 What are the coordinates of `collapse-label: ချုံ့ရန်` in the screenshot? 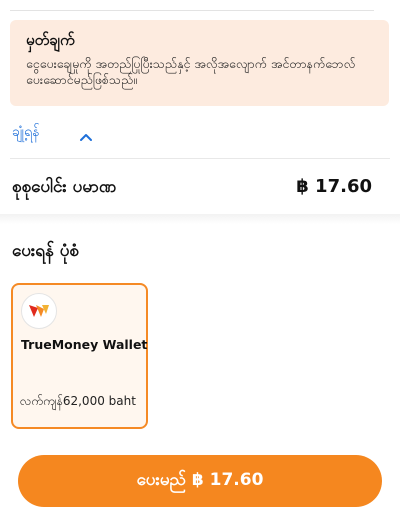 It's located at (26, 131).